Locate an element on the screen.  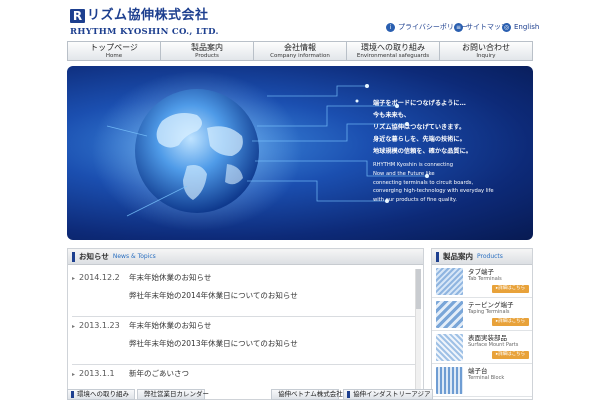
nav-home-label: トップページ is located at coordinates (114, 47).